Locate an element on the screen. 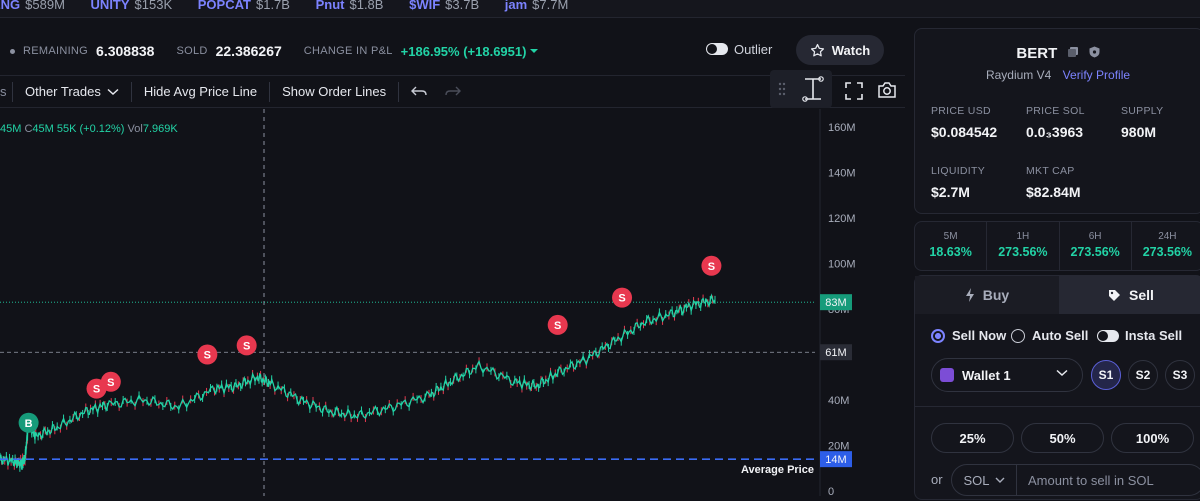 This screenshot has width=1200, height=501. copy-icon is located at coordinates (1073, 52).